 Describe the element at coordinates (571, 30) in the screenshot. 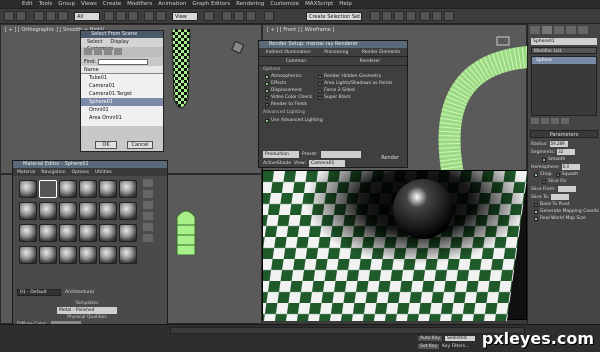

I see `motion-tab-icon` at that location.